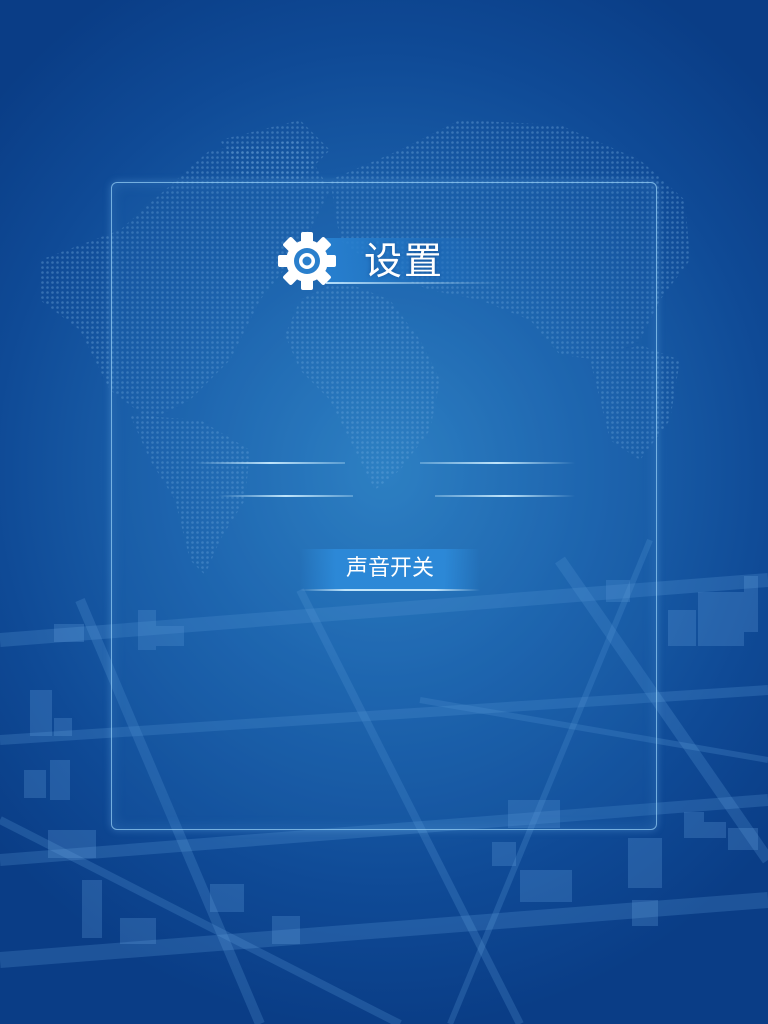  What do you see at coordinates (390, 590) in the screenshot?
I see `sound-toggle-underline` at bounding box center [390, 590].